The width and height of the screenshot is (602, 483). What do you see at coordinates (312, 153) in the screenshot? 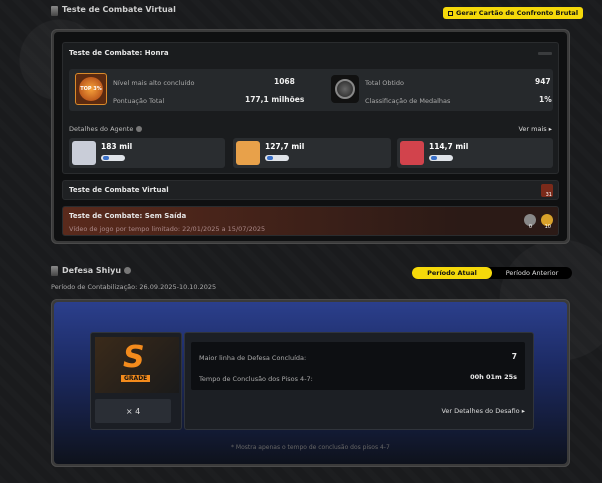
I see `agent-card-2: 127,7 mil` at bounding box center [312, 153].